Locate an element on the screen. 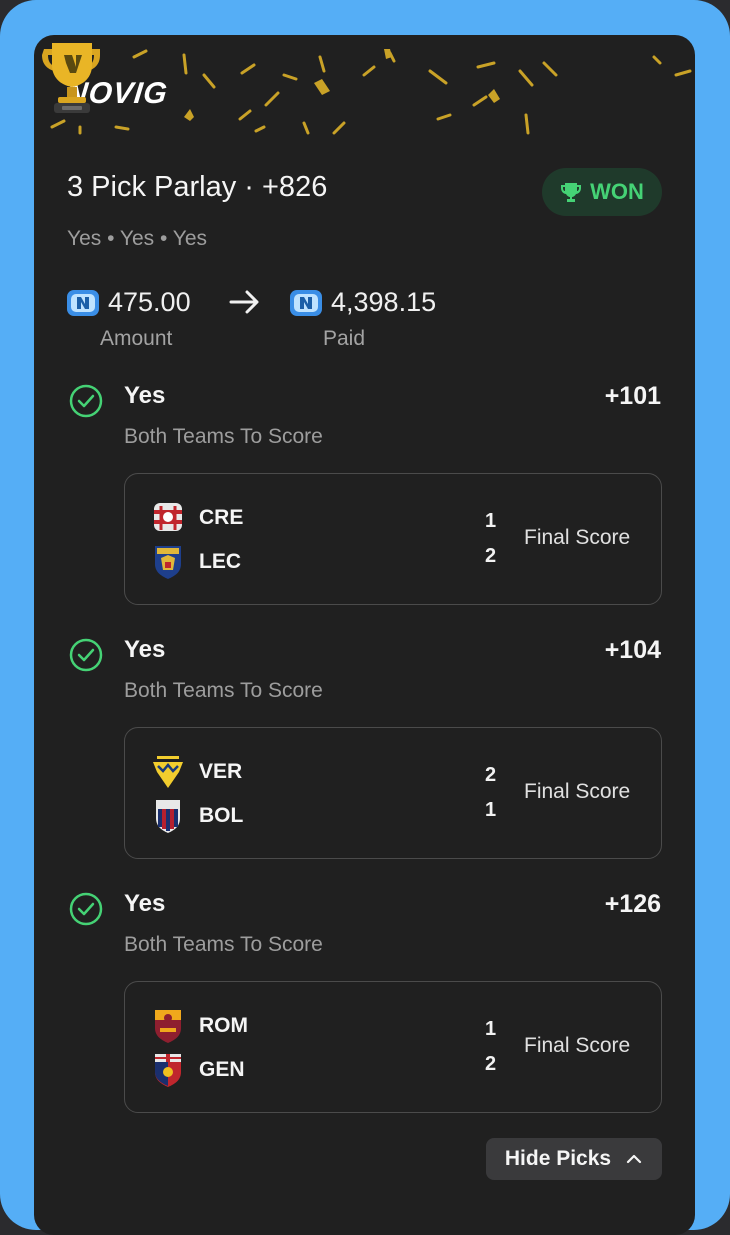 The height and width of the screenshot is (1235, 730). pick-odds: +126 is located at coordinates (632, 904).